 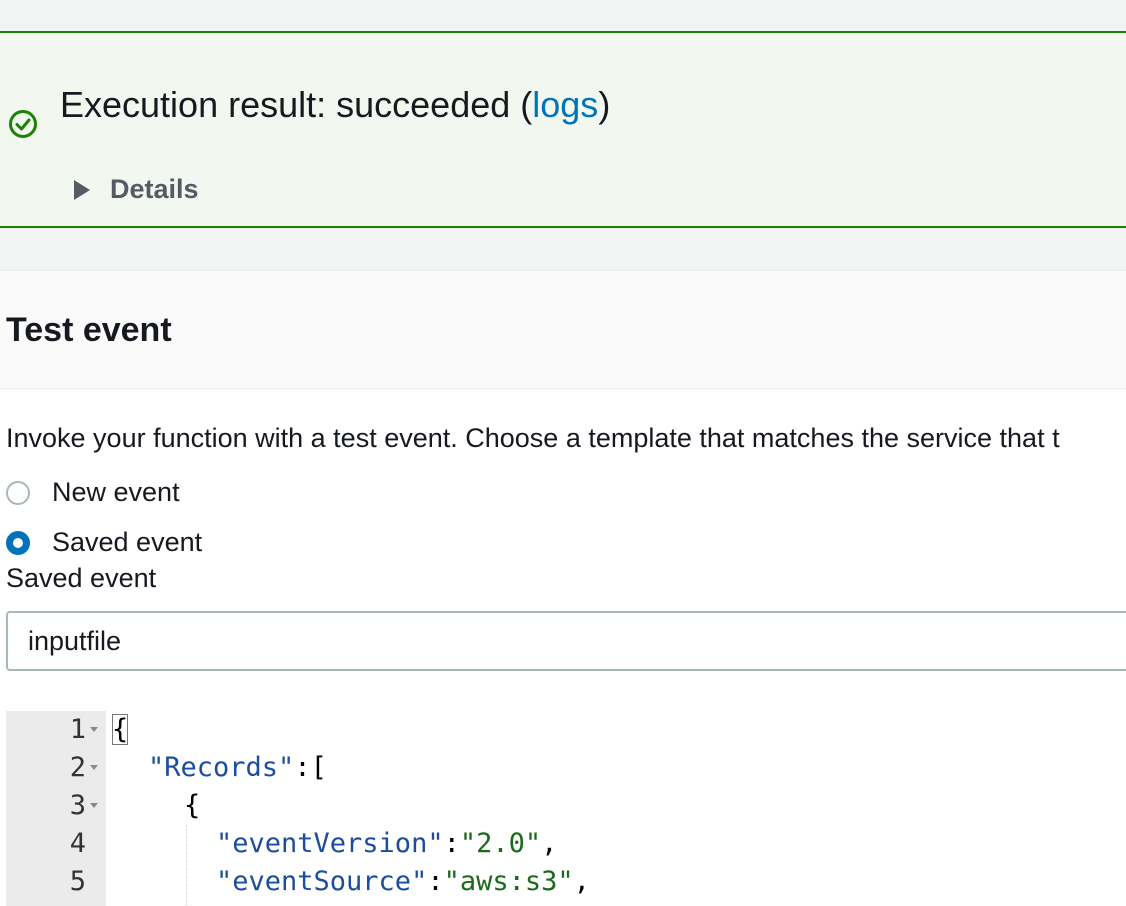 I want to click on saved-event-select: inputfile, so click(x=566, y=641).